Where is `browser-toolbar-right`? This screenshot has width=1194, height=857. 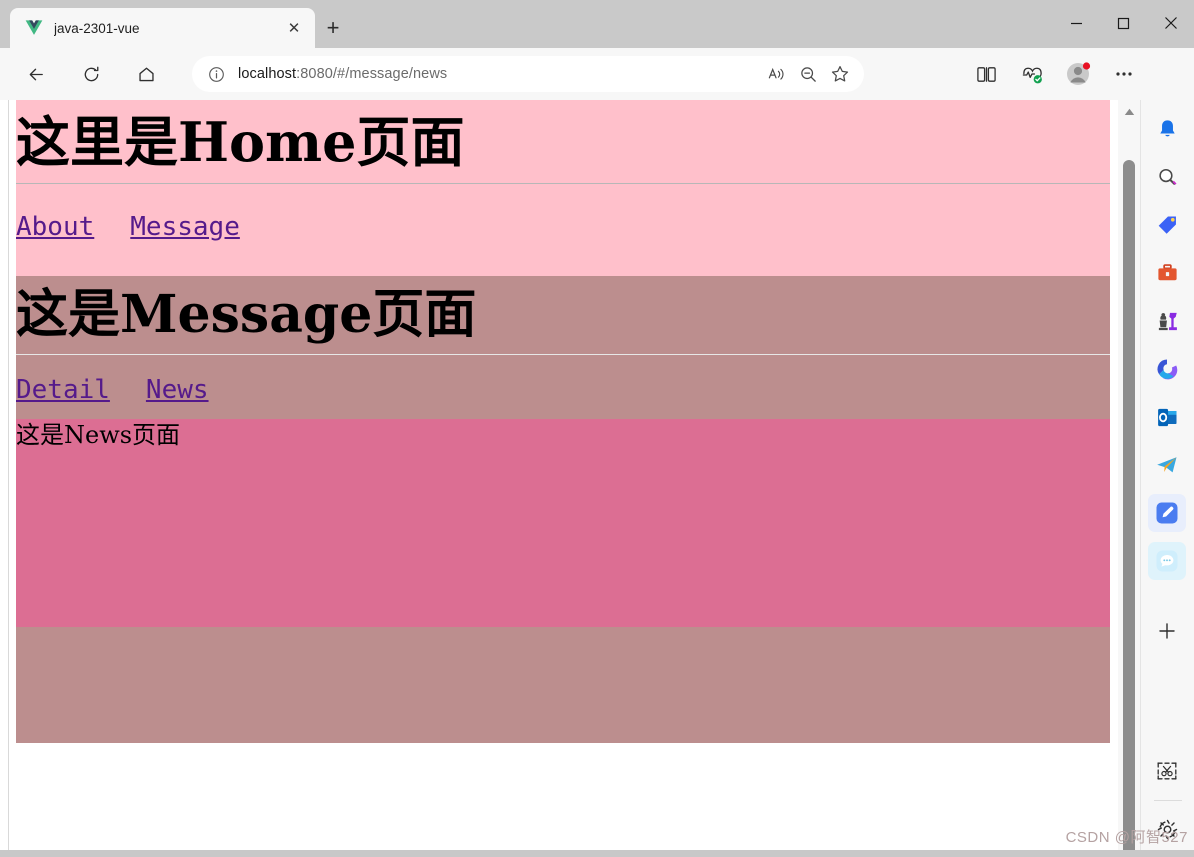 browser-toolbar-right is located at coordinates (1060, 74).